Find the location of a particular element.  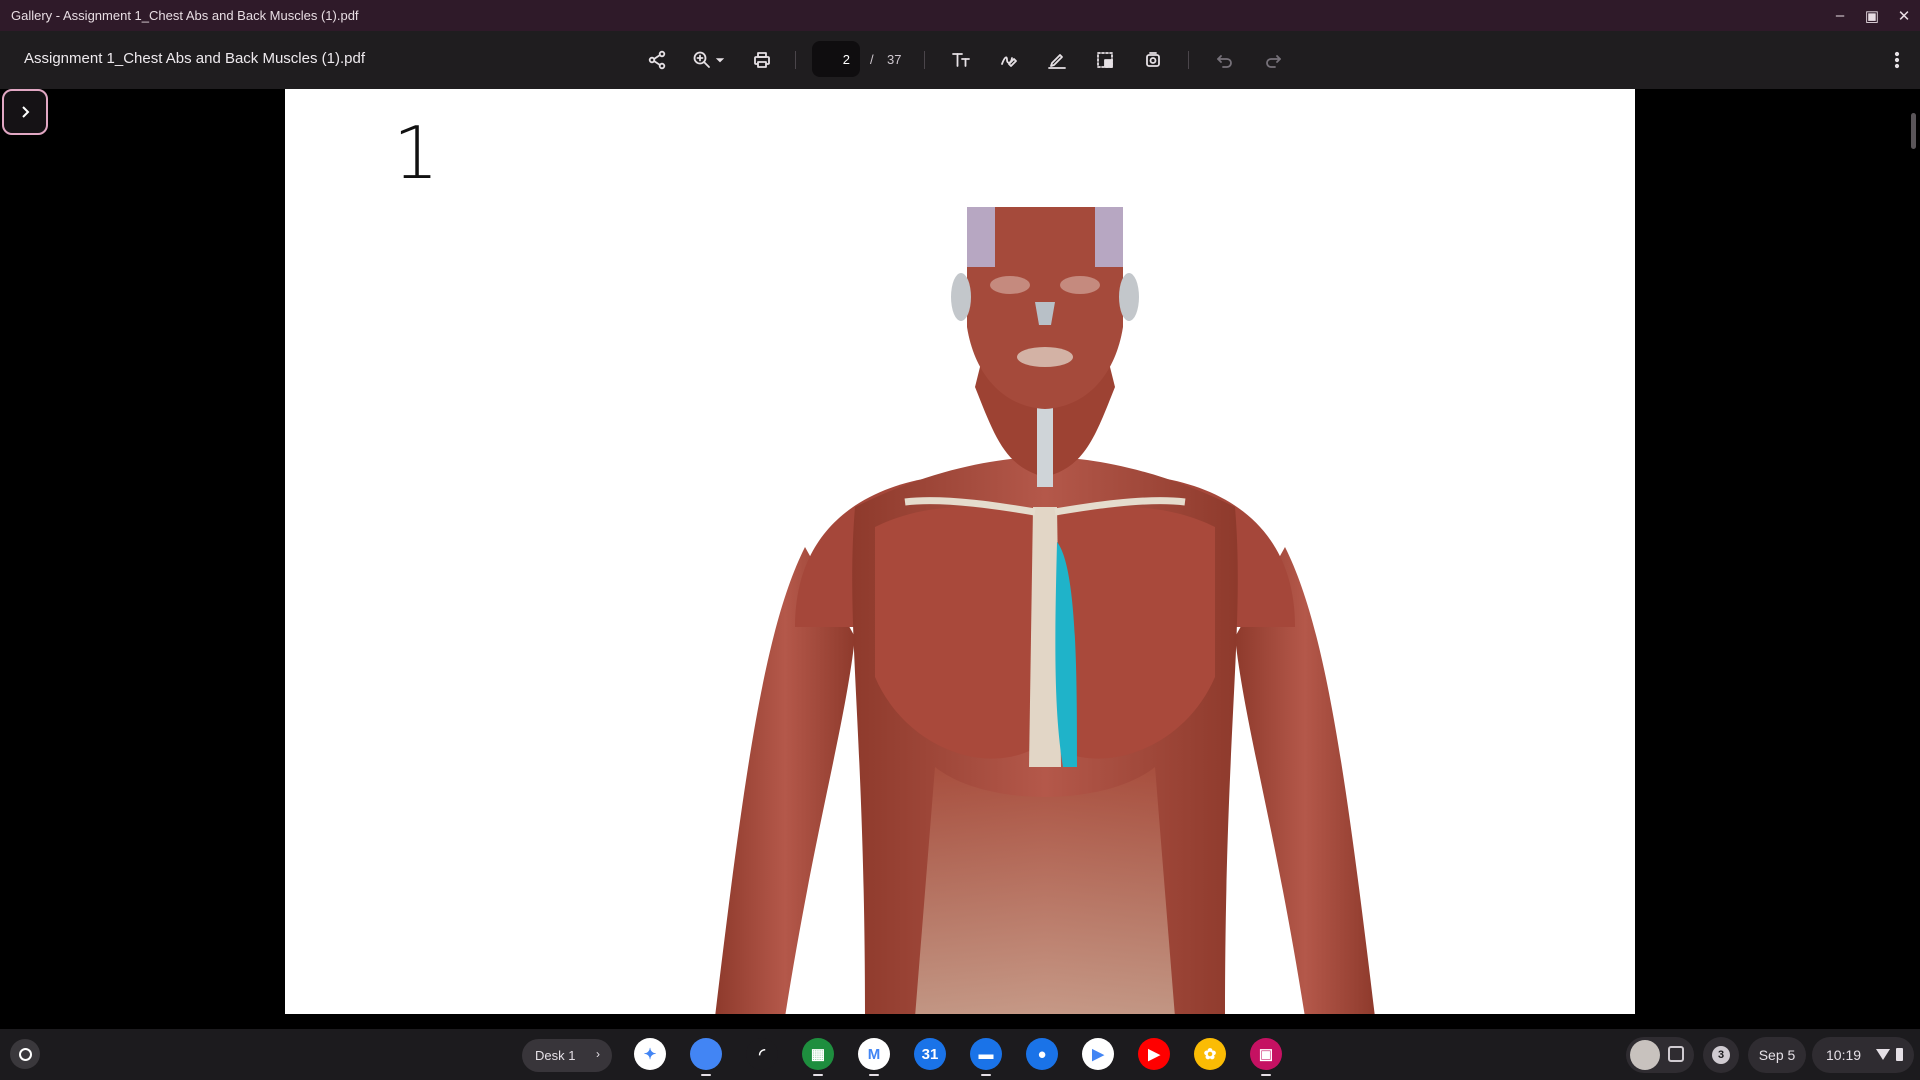

files-app-icon: ▬ is located at coordinates (986, 1057).